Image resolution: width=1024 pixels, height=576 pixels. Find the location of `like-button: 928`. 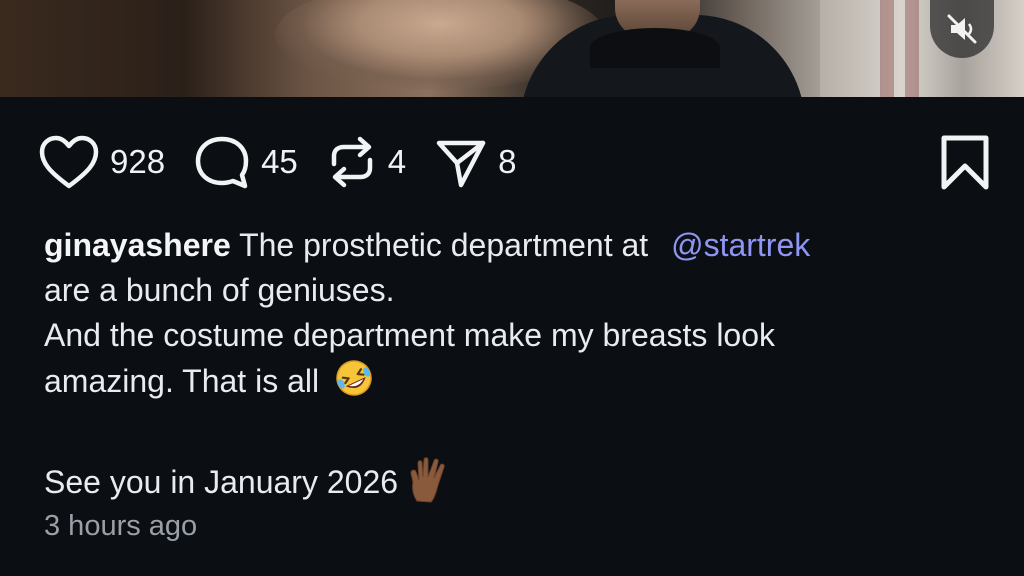

like-button: 928 is located at coordinates (101, 162).